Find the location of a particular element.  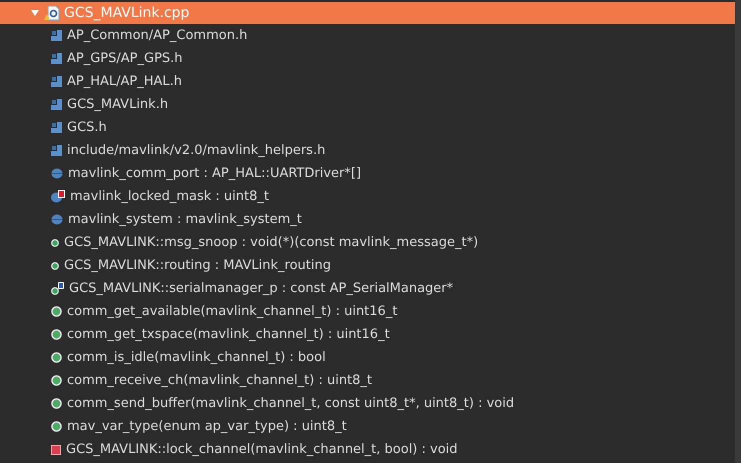

outline-item: comm_get_txspace(mavlink_channel_t) : uint16_t is located at coordinates (367, 334).